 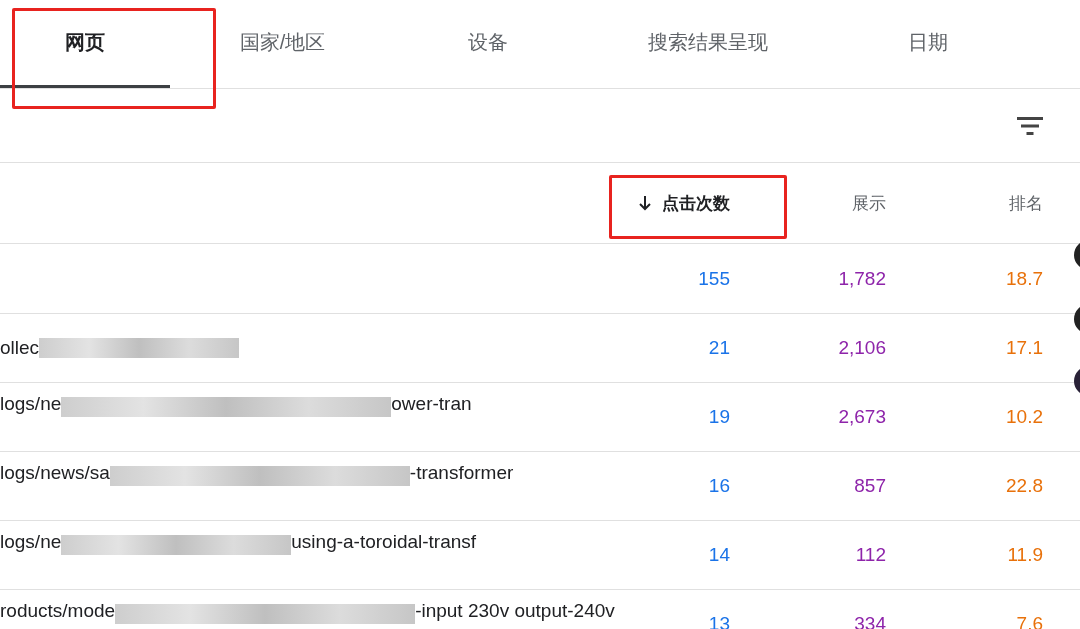 What do you see at coordinates (718, 417) in the screenshot?
I see `metric-value: 19` at bounding box center [718, 417].